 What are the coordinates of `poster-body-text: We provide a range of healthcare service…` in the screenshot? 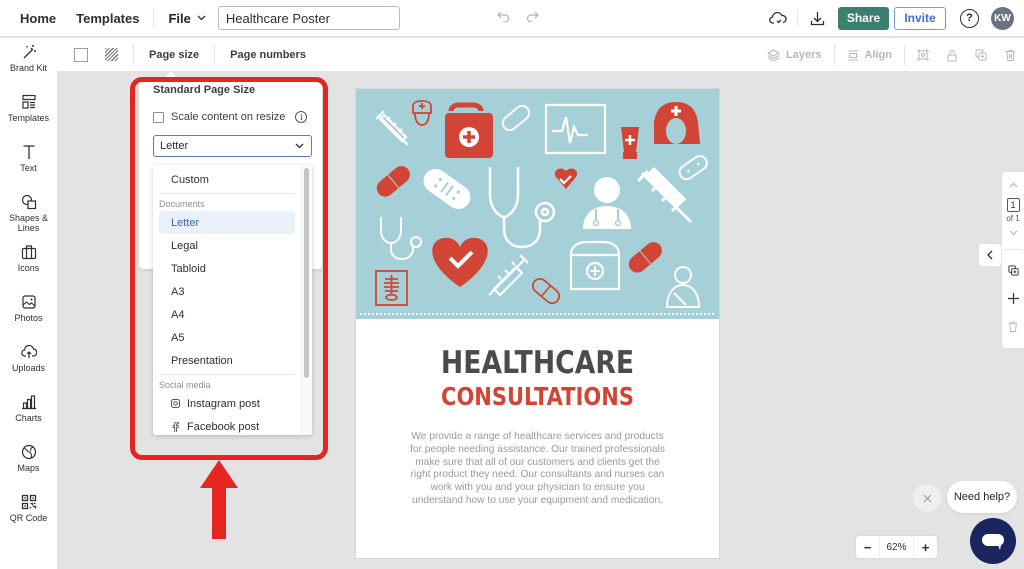 It's located at (537, 469).